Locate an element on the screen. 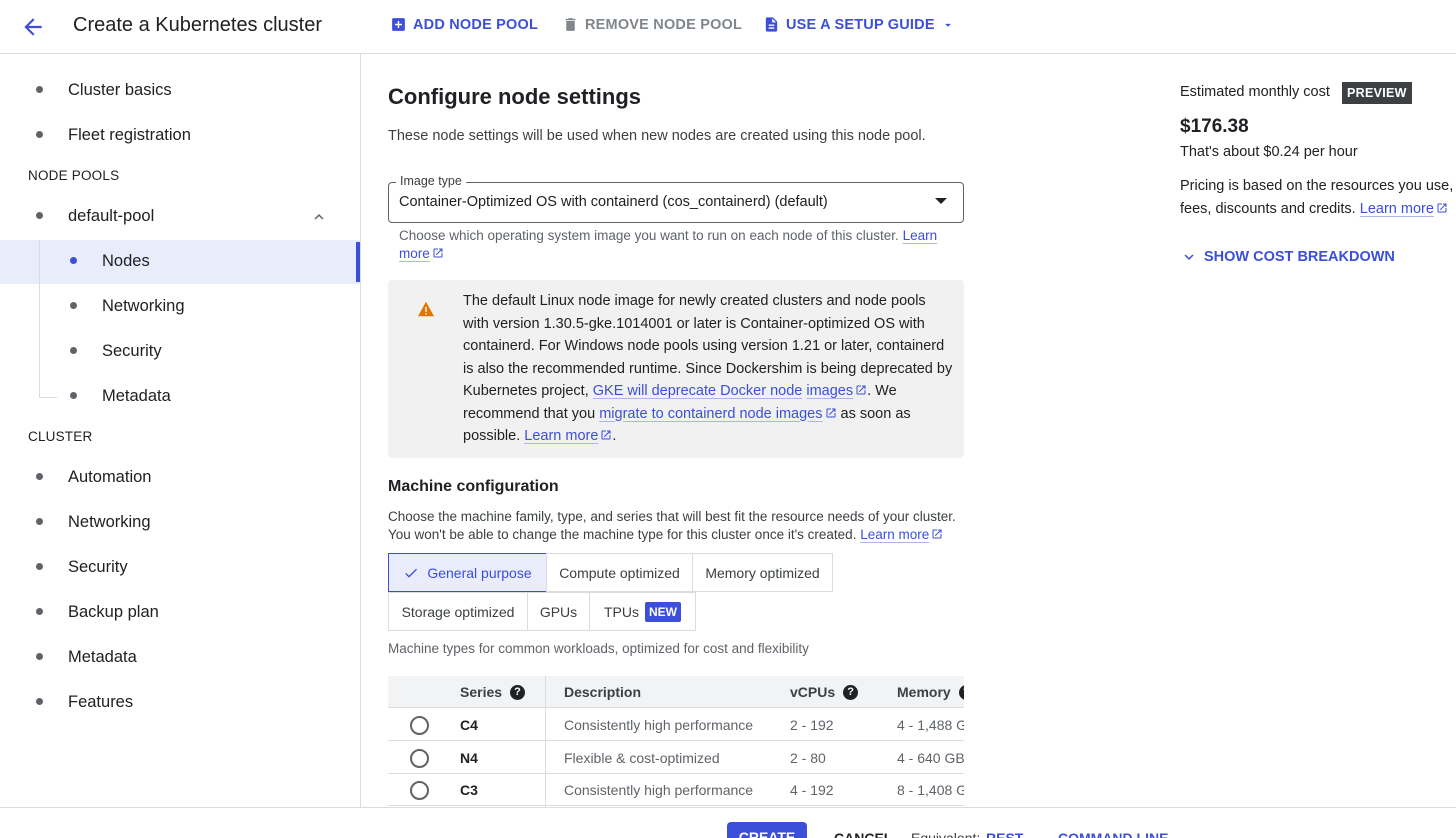 Image resolution: width=1456 pixels, height=838 pixels. column-header-label: Series is located at coordinates (481, 692).